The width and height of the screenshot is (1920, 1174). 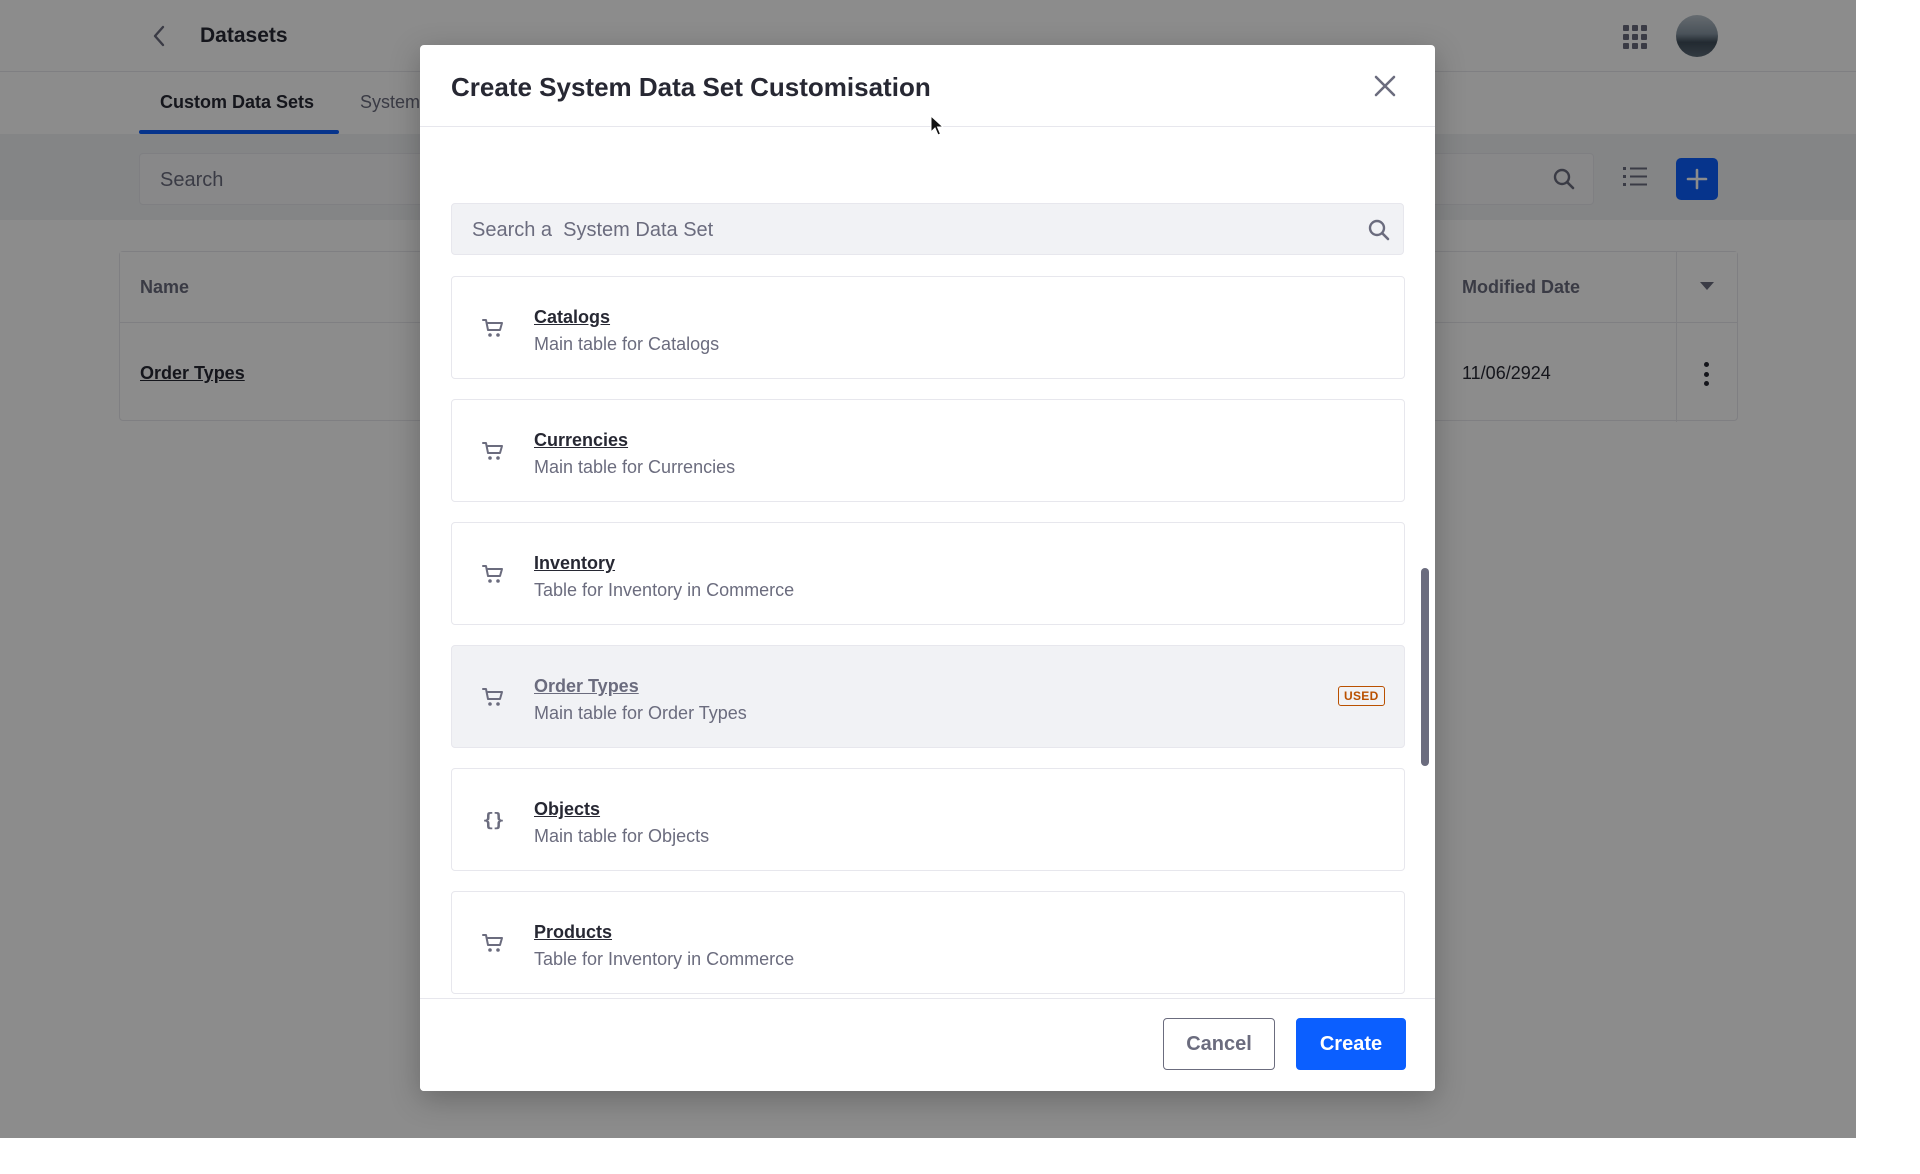 I want to click on item-title: Objects, so click(x=567, y=809).